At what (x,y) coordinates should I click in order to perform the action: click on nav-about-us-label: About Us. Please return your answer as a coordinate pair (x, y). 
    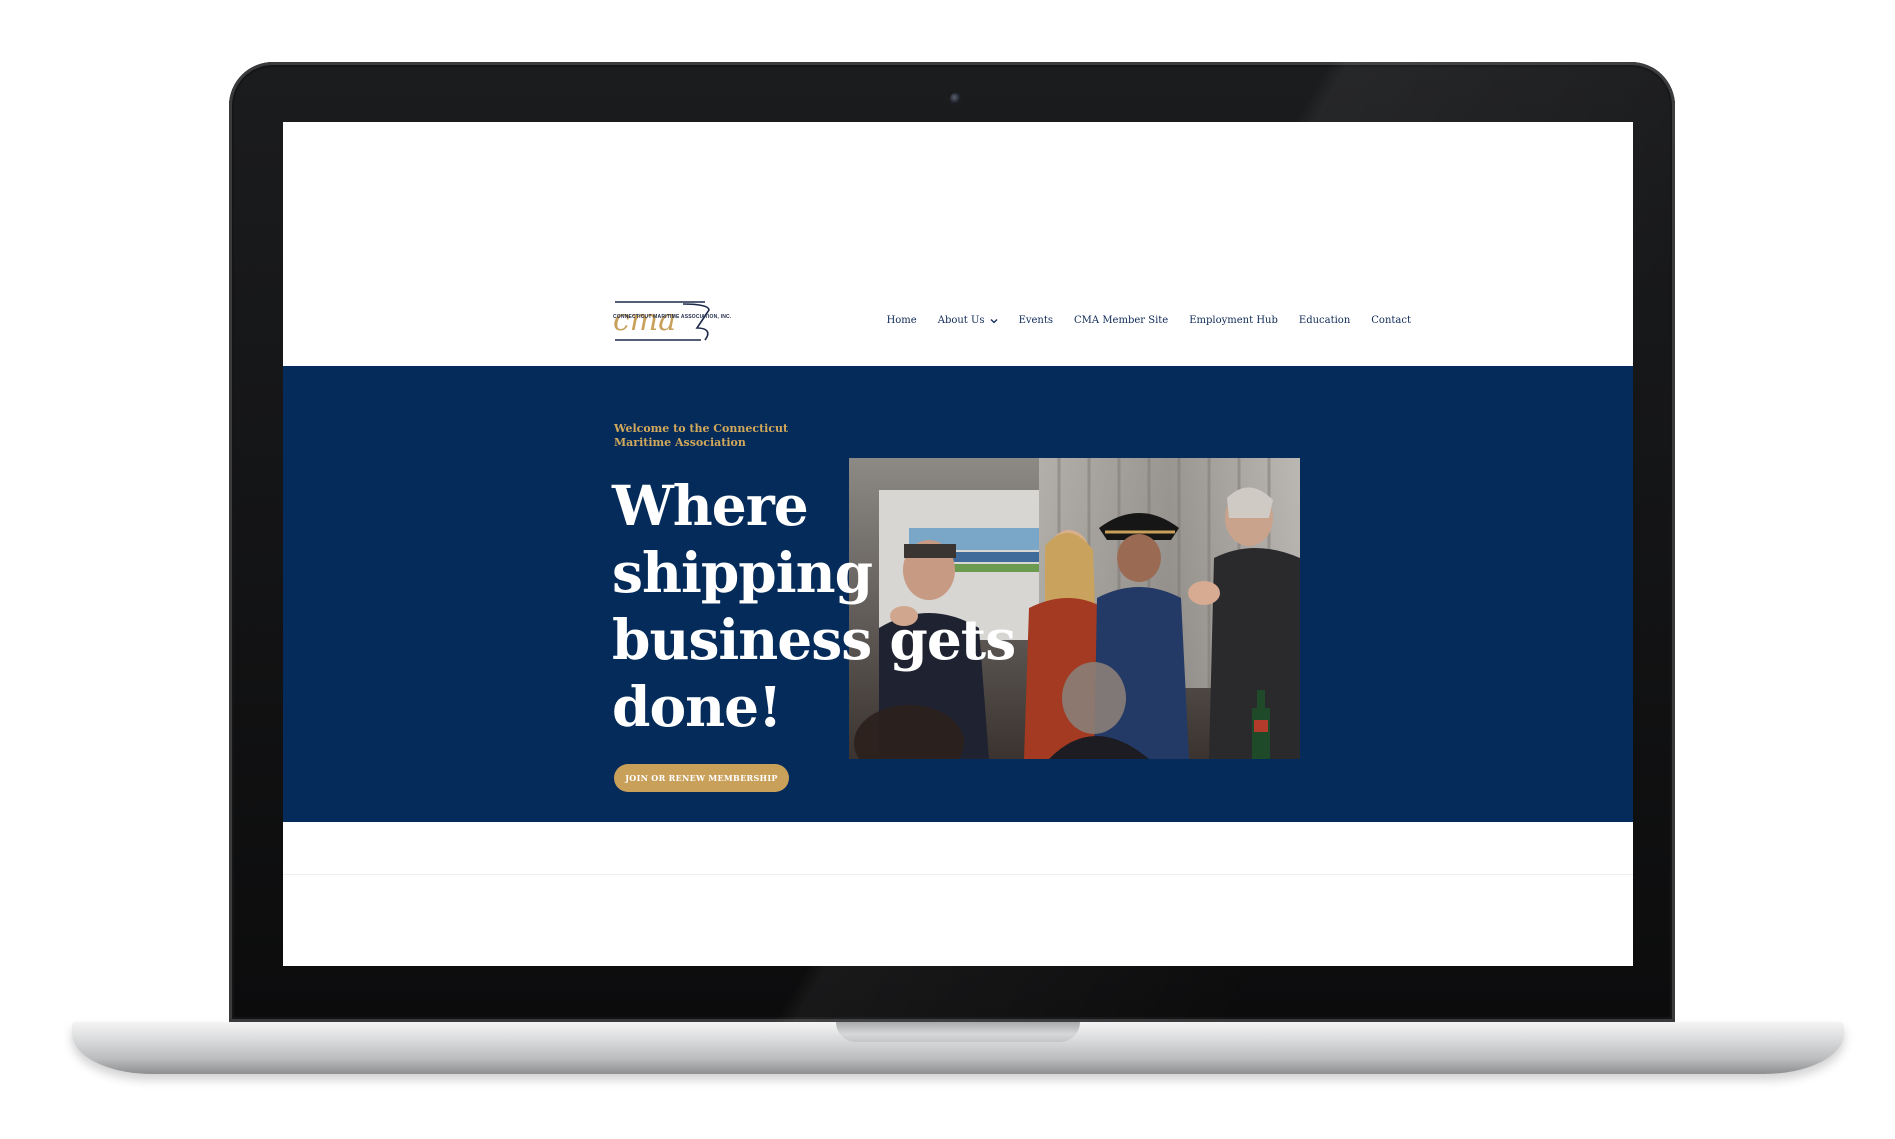
    Looking at the image, I should click on (961, 320).